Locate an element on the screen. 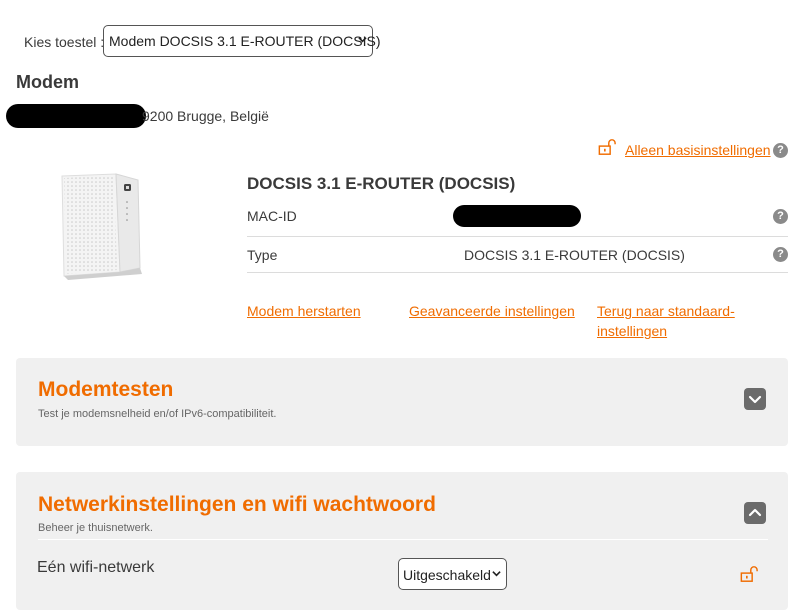 The height and width of the screenshot is (610, 800). address-redaction is located at coordinates (76, 116).